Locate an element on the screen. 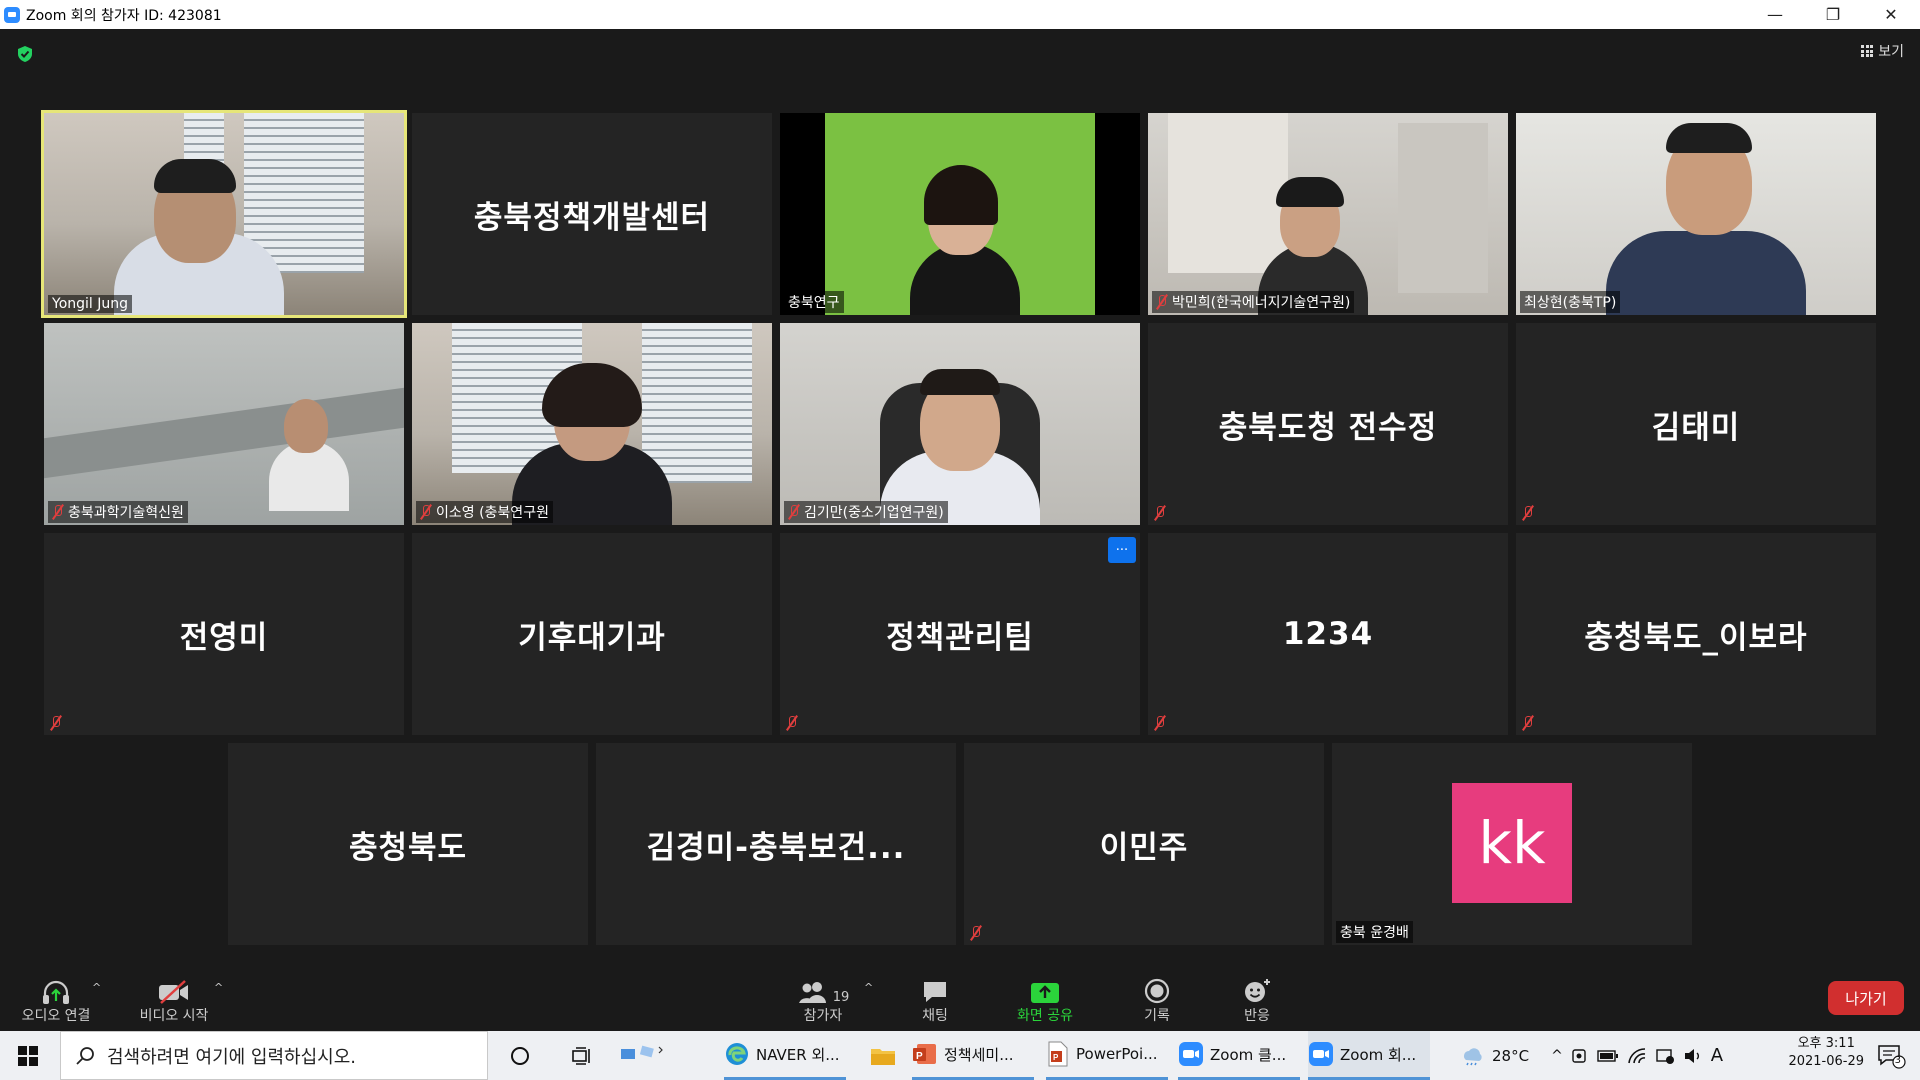 The image size is (1920, 1080). ime-indicator: A is located at coordinates (1717, 1055).